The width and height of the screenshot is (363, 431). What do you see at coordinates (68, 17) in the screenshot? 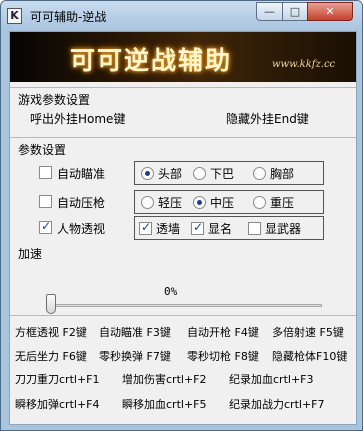
I see `window-title: 可可辅助-逆战` at bounding box center [68, 17].